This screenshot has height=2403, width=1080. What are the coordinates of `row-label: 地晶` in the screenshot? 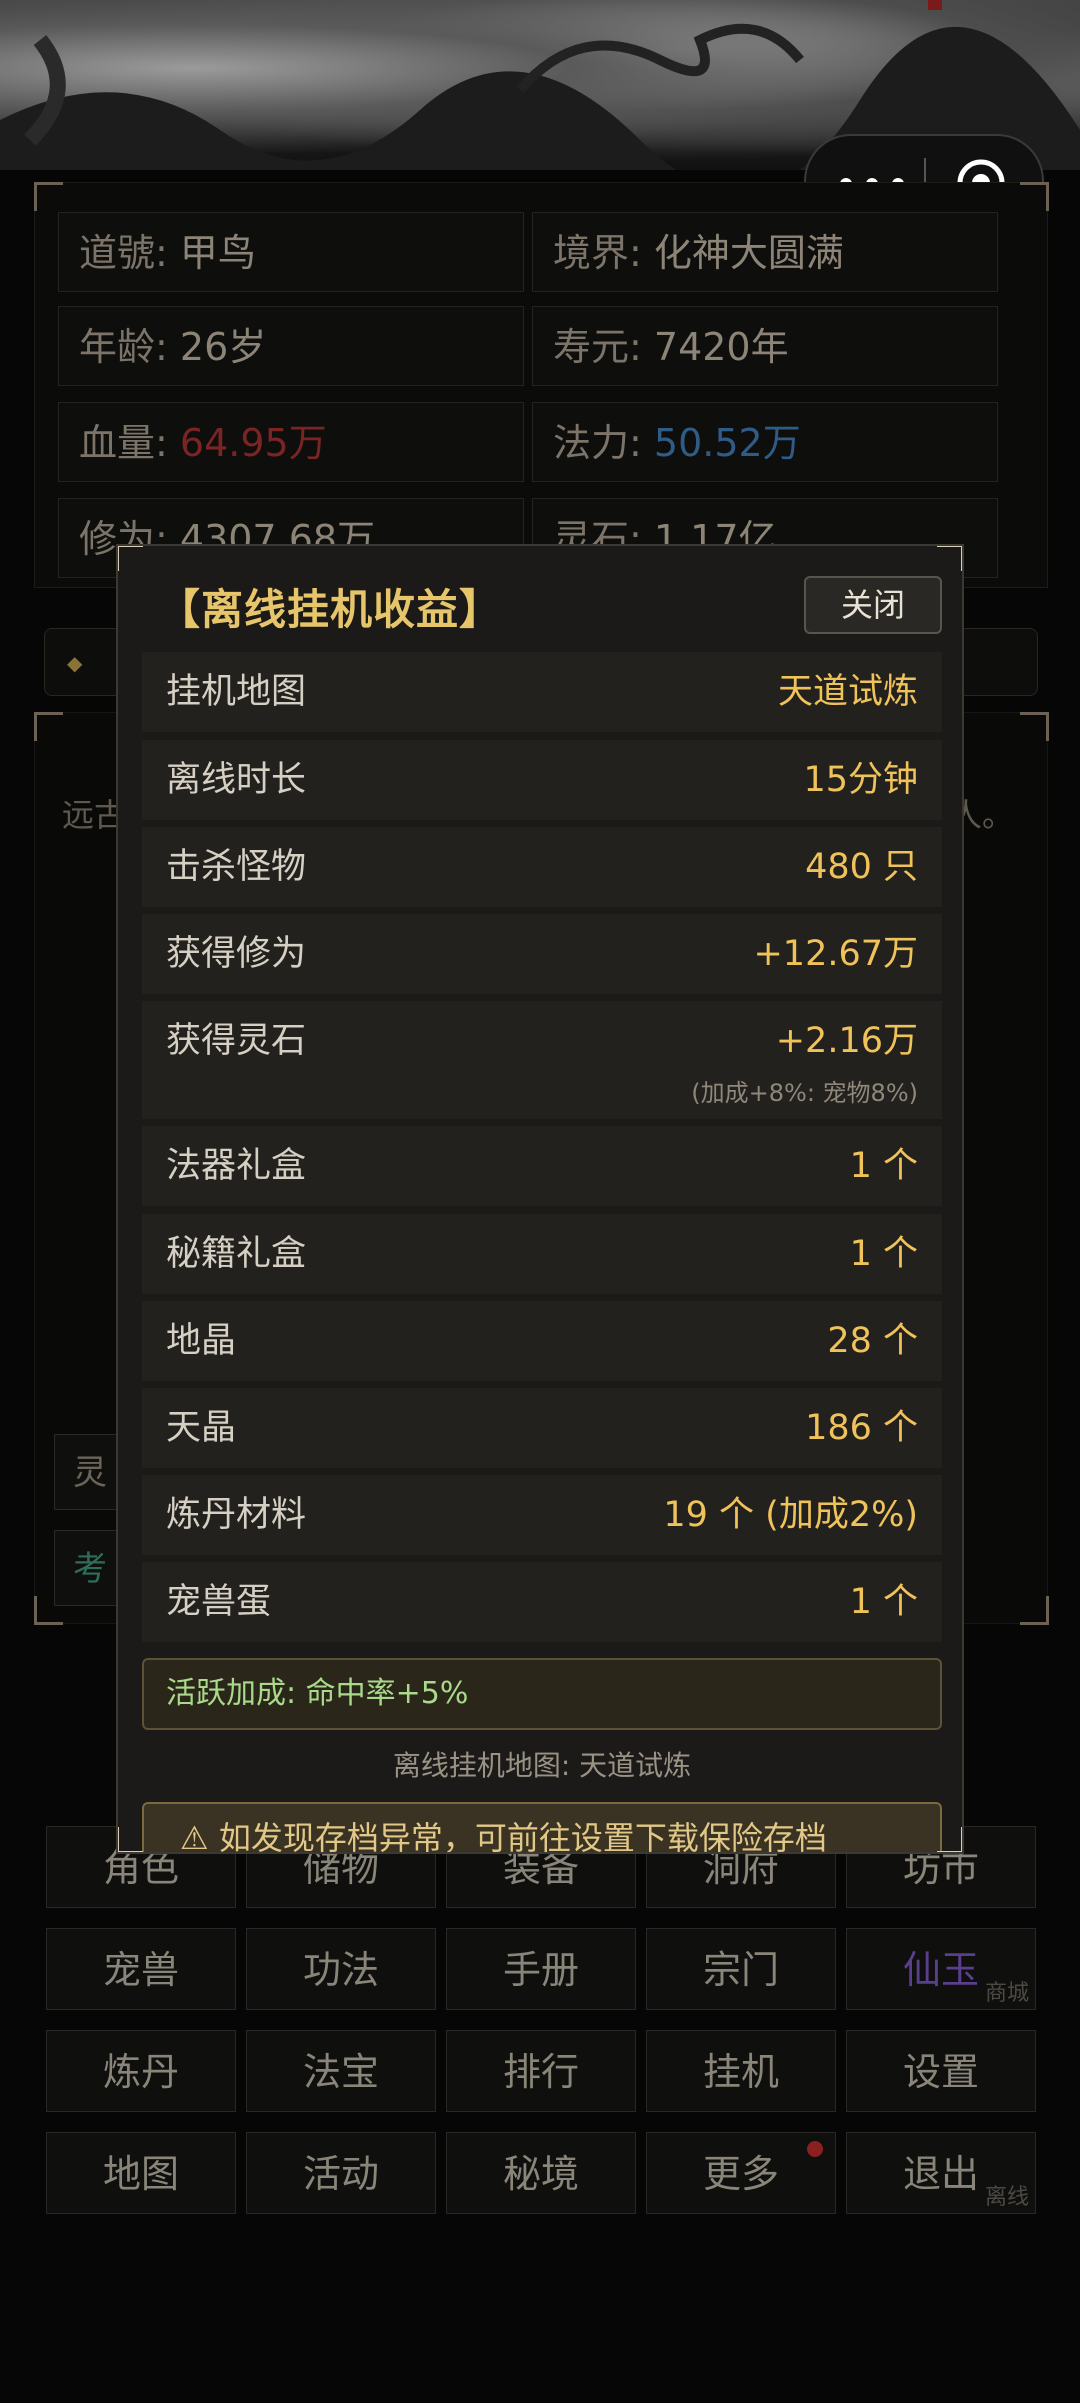 It's located at (201, 1341).